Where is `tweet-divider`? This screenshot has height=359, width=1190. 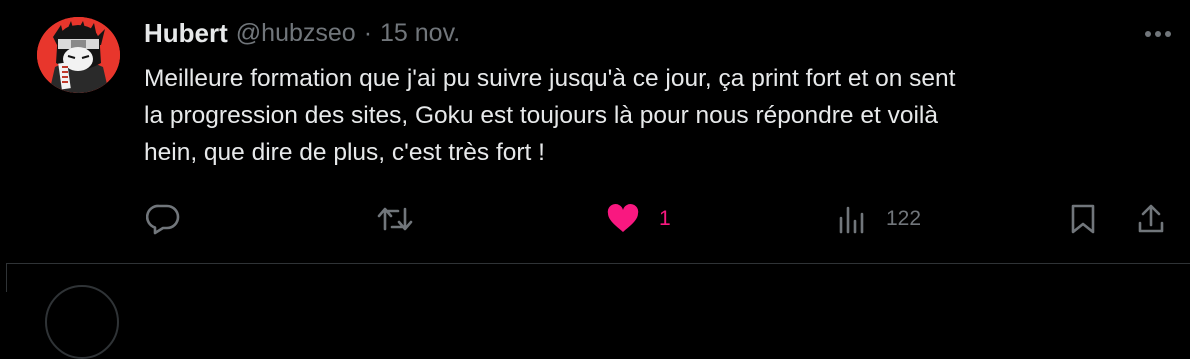 tweet-divider is located at coordinates (598, 263).